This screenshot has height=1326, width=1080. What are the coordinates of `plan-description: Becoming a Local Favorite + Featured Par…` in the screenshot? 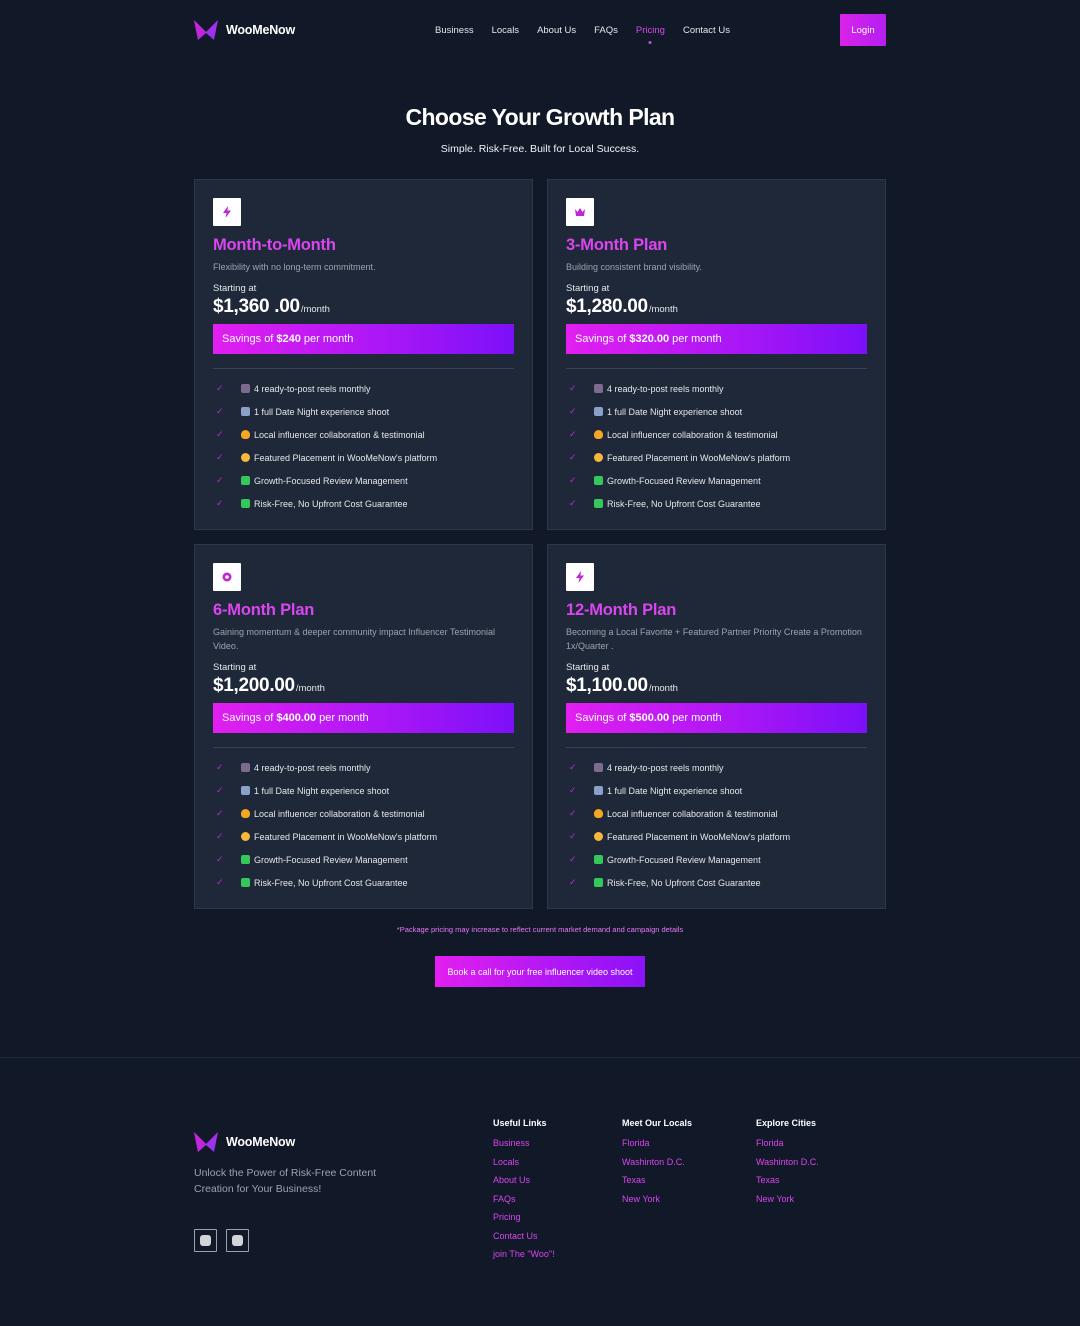 It's located at (714, 639).